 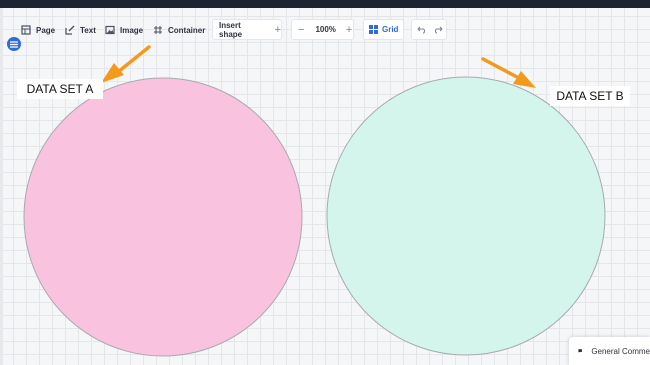 What do you see at coordinates (590, 96) in the screenshot?
I see `label-data-set-b: DATA SET B` at bounding box center [590, 96].